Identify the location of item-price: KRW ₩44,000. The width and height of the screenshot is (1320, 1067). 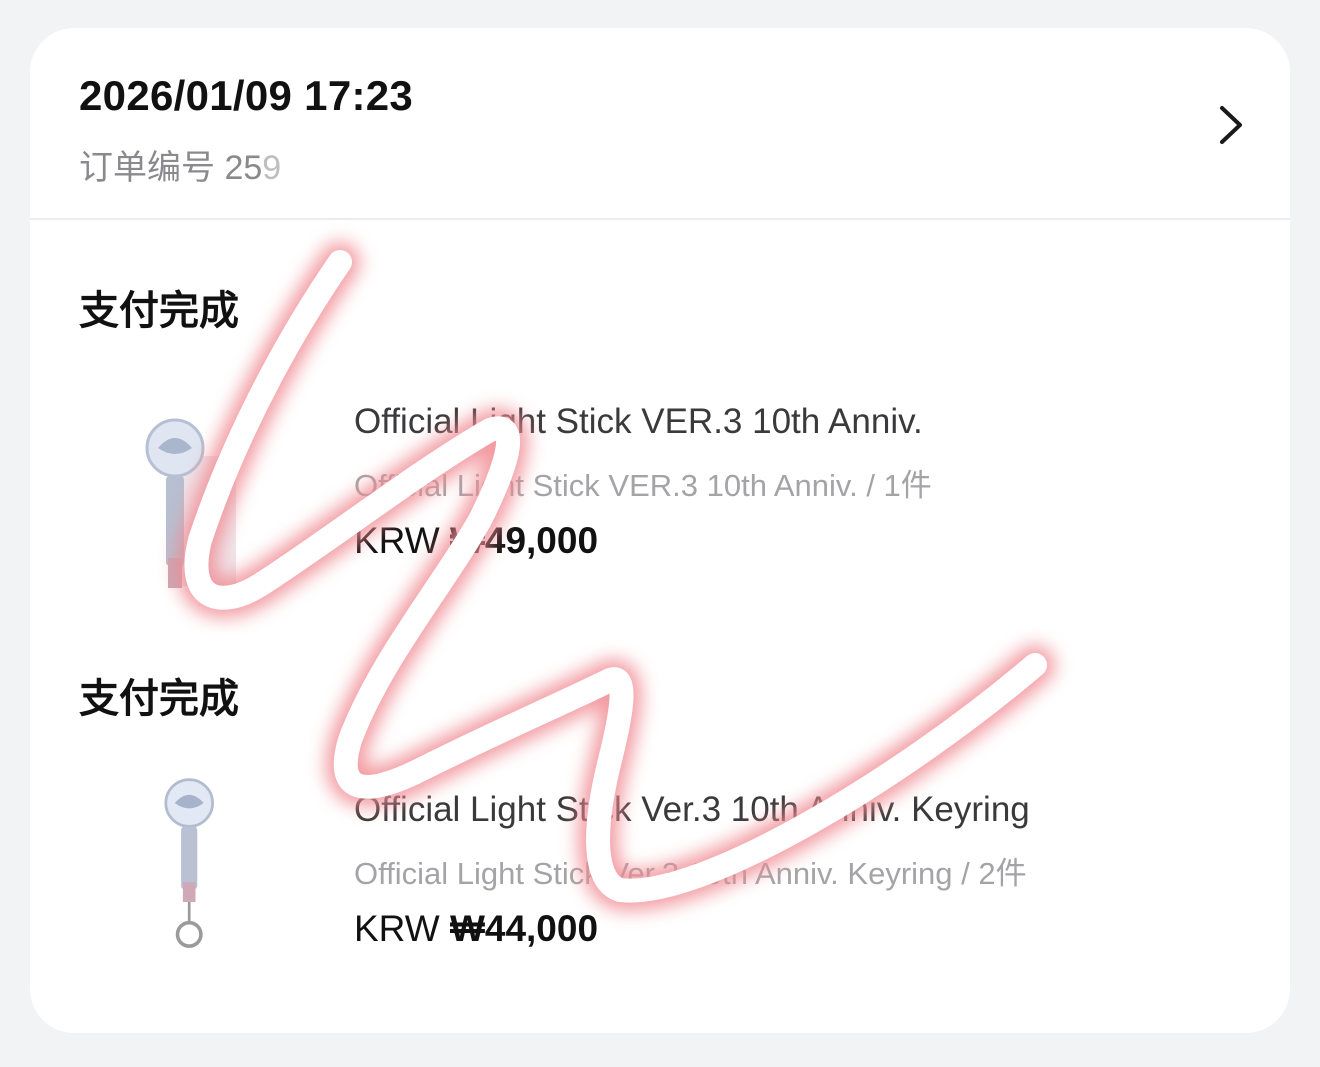
(476, 929).